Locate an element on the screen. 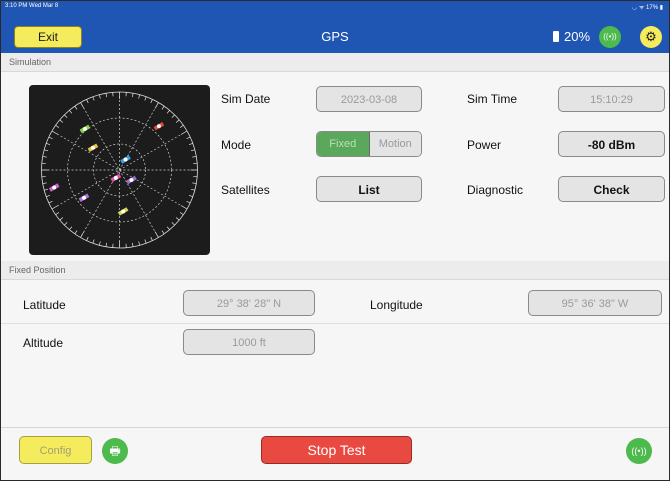 Image resolution: width=670 pixels, height=481 pixels. diagnostic-label: Diagnostic is located at coordinates (495, 190).